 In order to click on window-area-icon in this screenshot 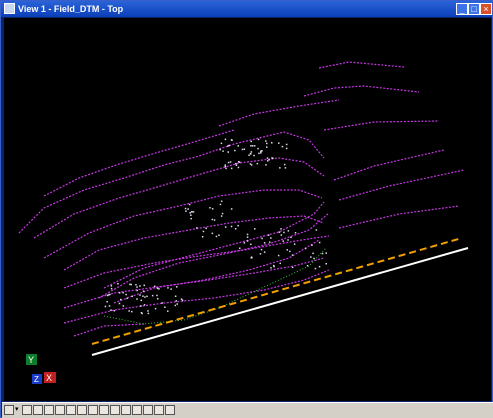, I will do `click(60, 410)`.